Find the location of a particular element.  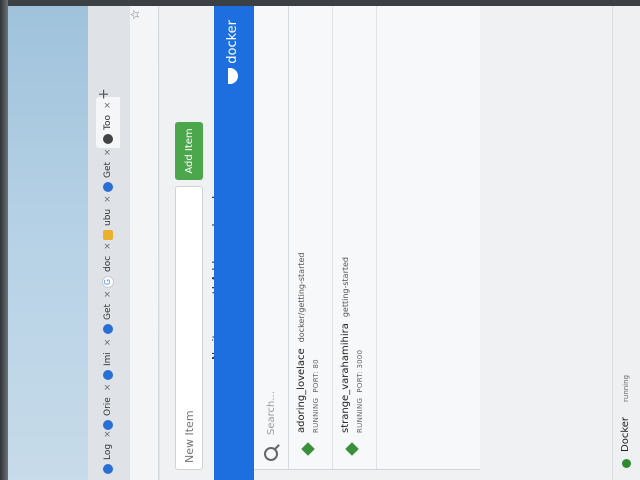

search-icon is located at coordinates (271, 454).